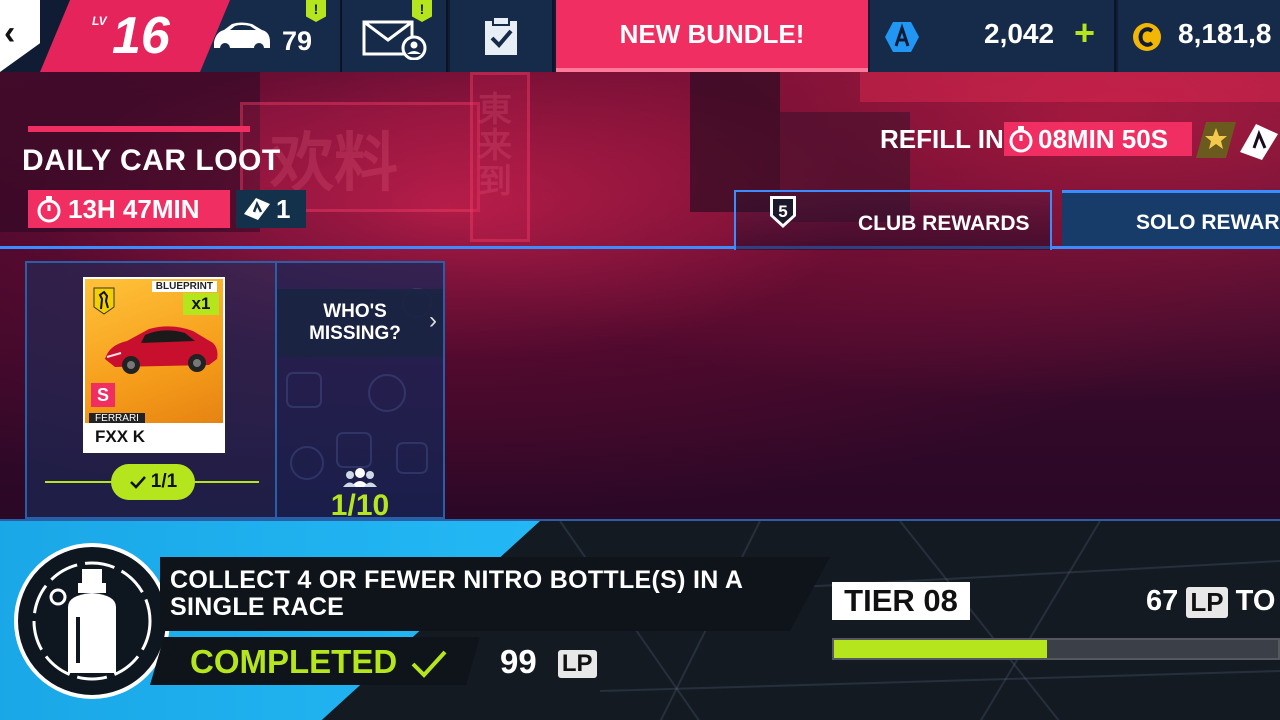  Describe the element at coordinates (355, 322) in the screenshot. I see `whos-missing-label: WHO'S MISSING?` at that location.